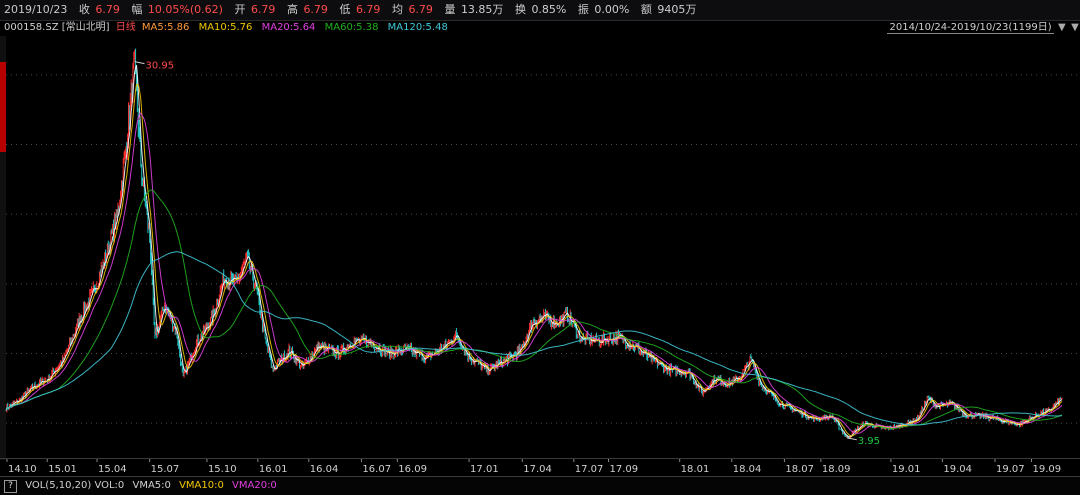 The image size is (1080, 495). I want to click on vma20-label: VMA20:0, so click(254, 485).